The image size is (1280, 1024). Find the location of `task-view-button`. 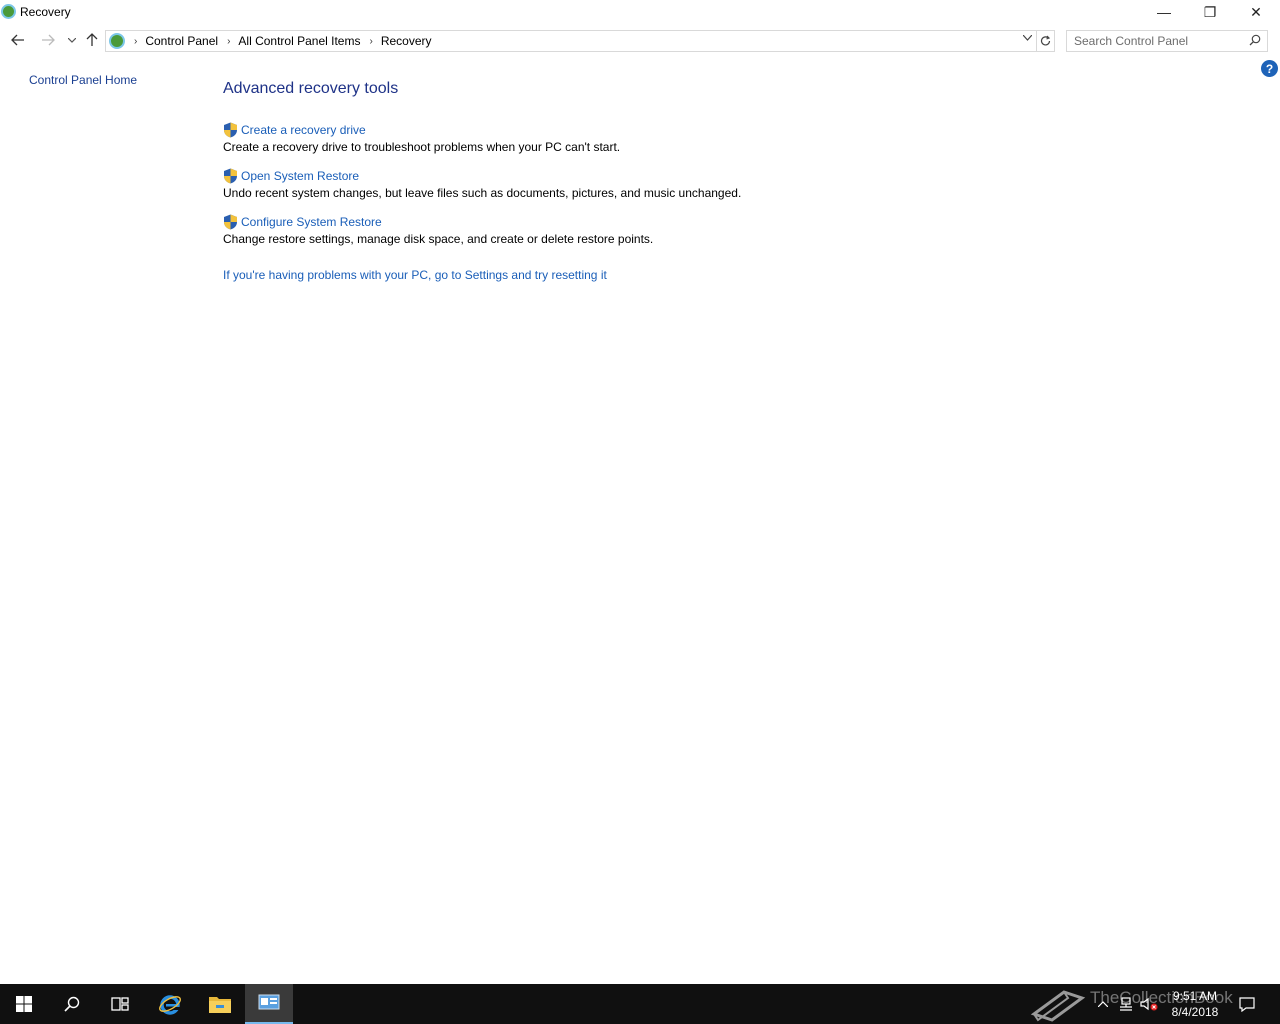

task-view-button is located at coordinates (120, 1004).